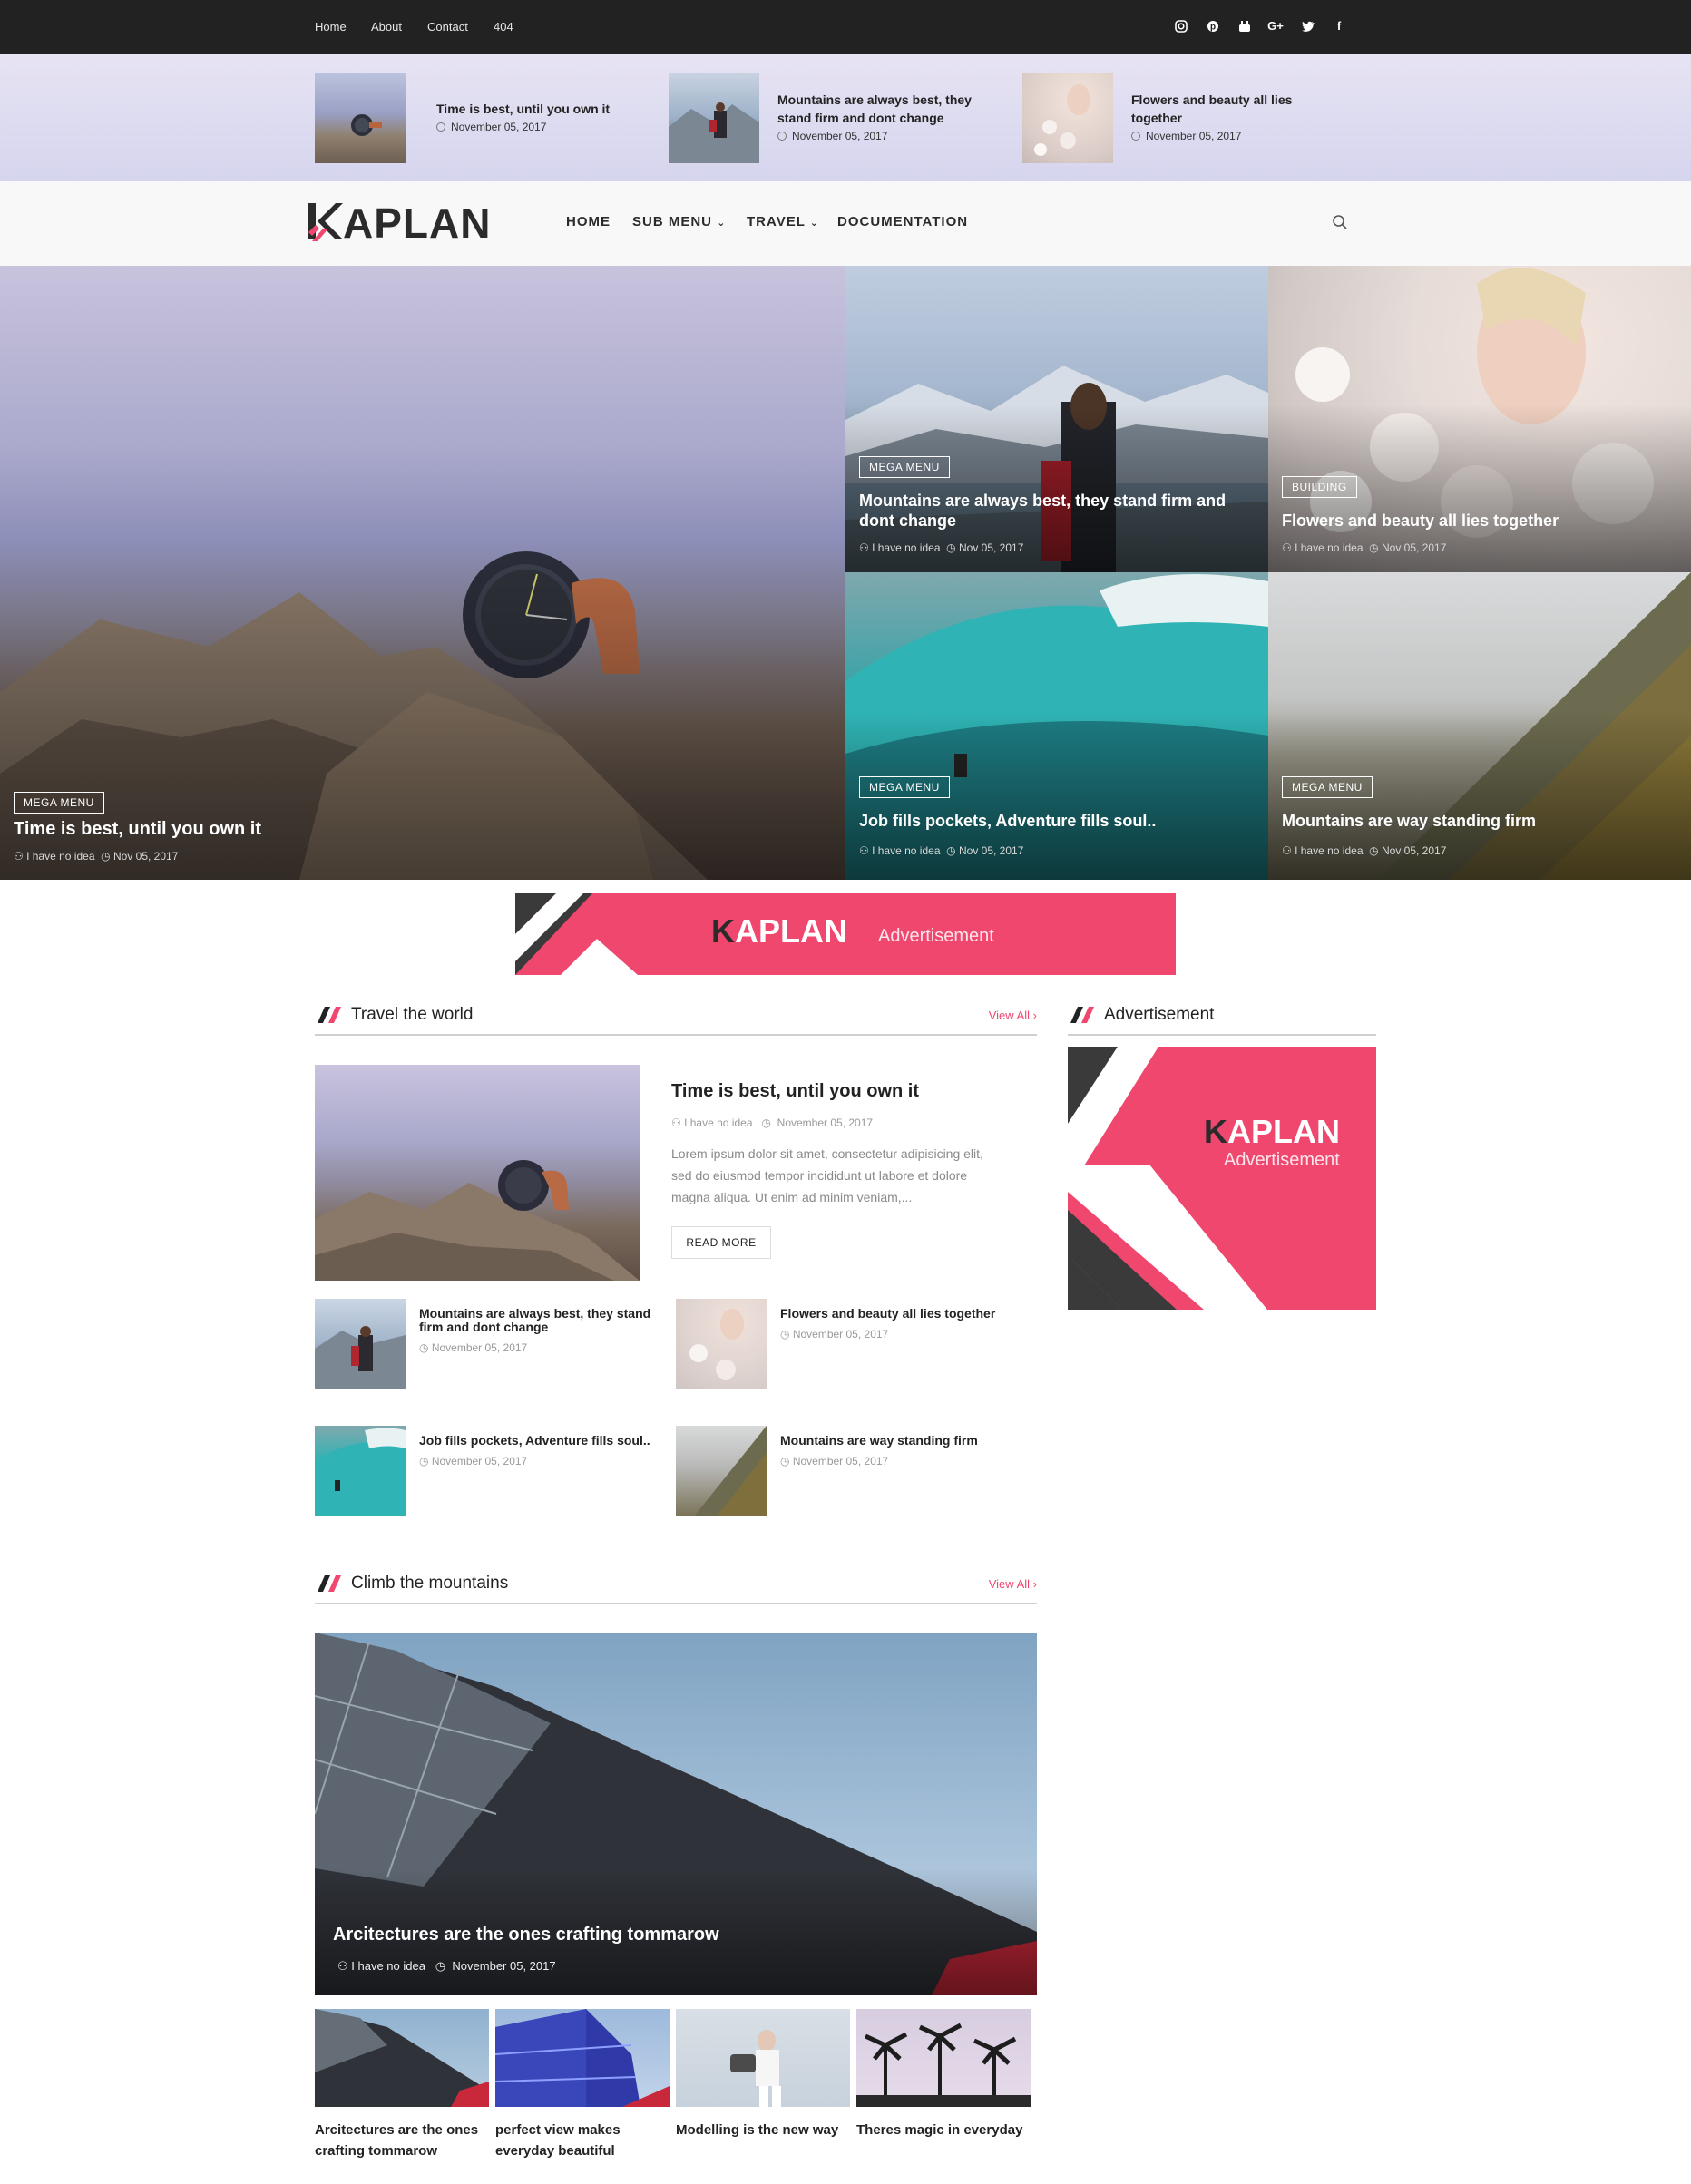 This screenshot has width=1691, height=2184. What do you see at coordinates (1308, 26) in the screenshot?
I see `twitter-icon` at bounding box center [1308, 26].